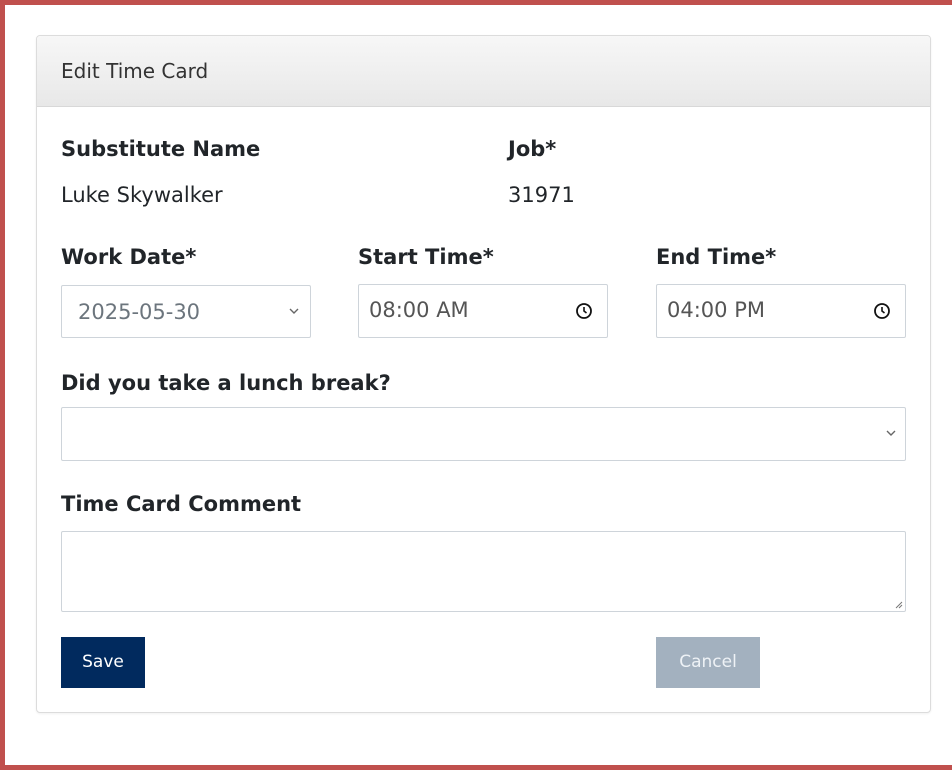 Image resolution: width=952 pixels, height=770 pixels. What do you see at coordinates (135, 71) in the screenshot?
I see `card-title: Edit Time Card` at bounding box center [135, 71].